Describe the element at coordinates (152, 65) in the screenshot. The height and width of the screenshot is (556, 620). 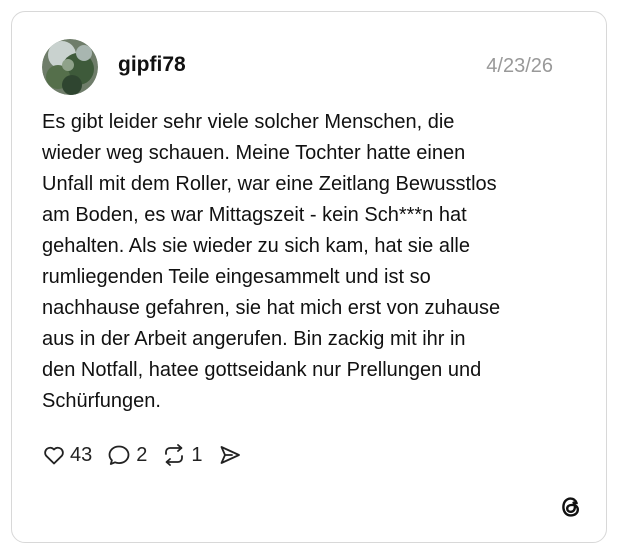
I see `username: gipfi78` at that location.